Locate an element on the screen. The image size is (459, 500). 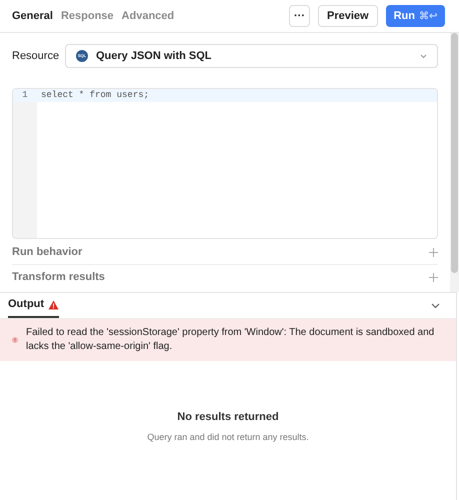
empty-subtitle: Query ran and did not return any results. is located at coordinates (228, 437).